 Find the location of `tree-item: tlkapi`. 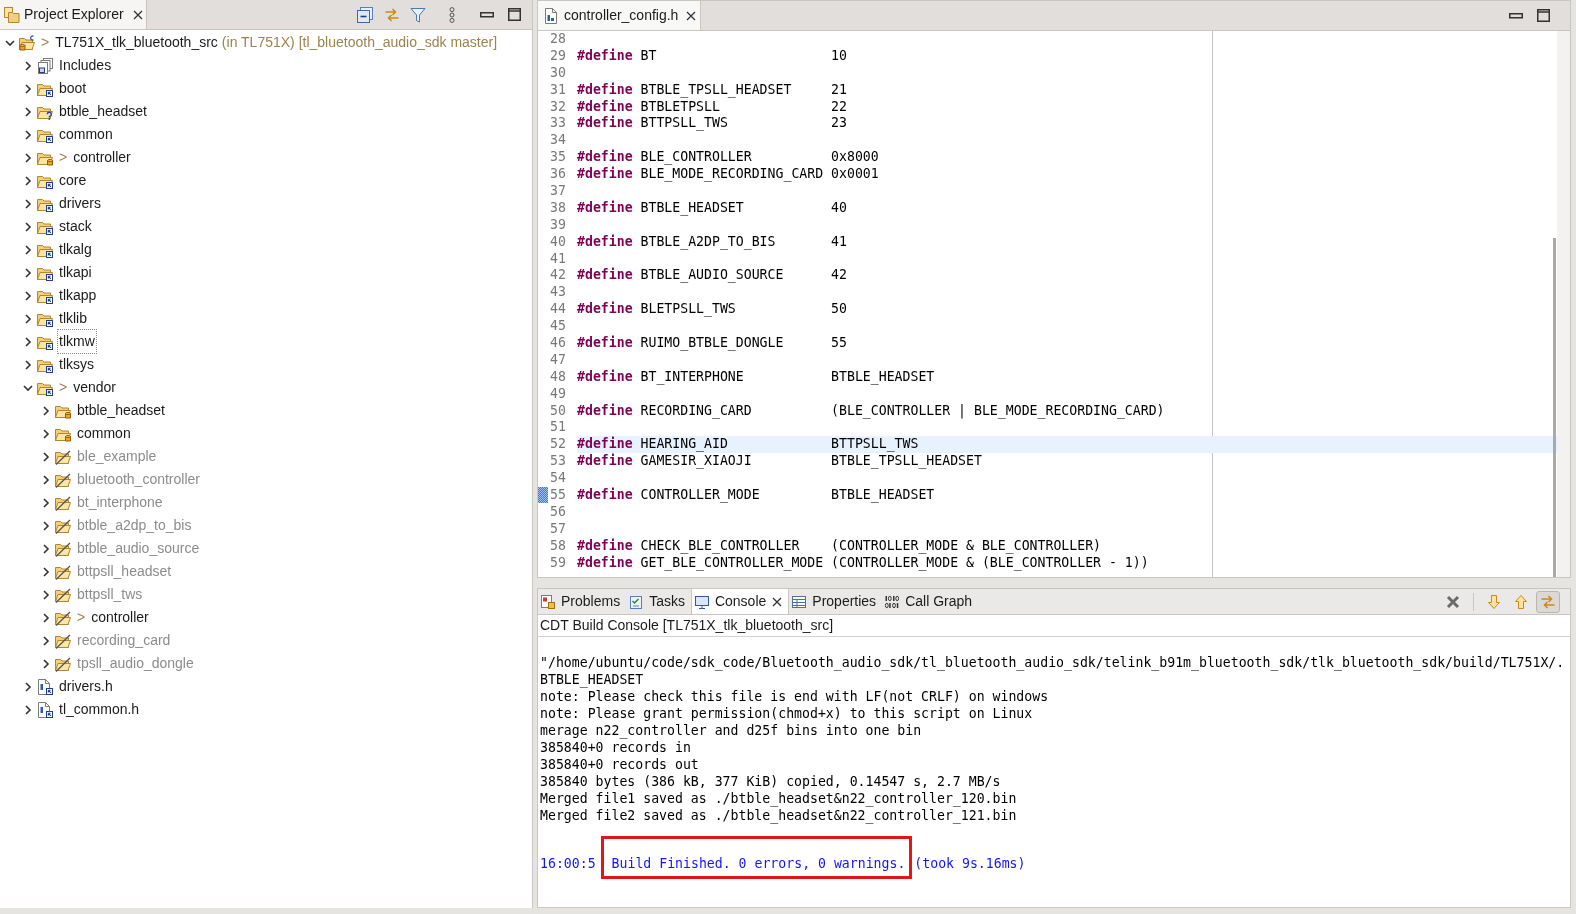

tree-item: tlkapi is located at coordinates (75, 272).